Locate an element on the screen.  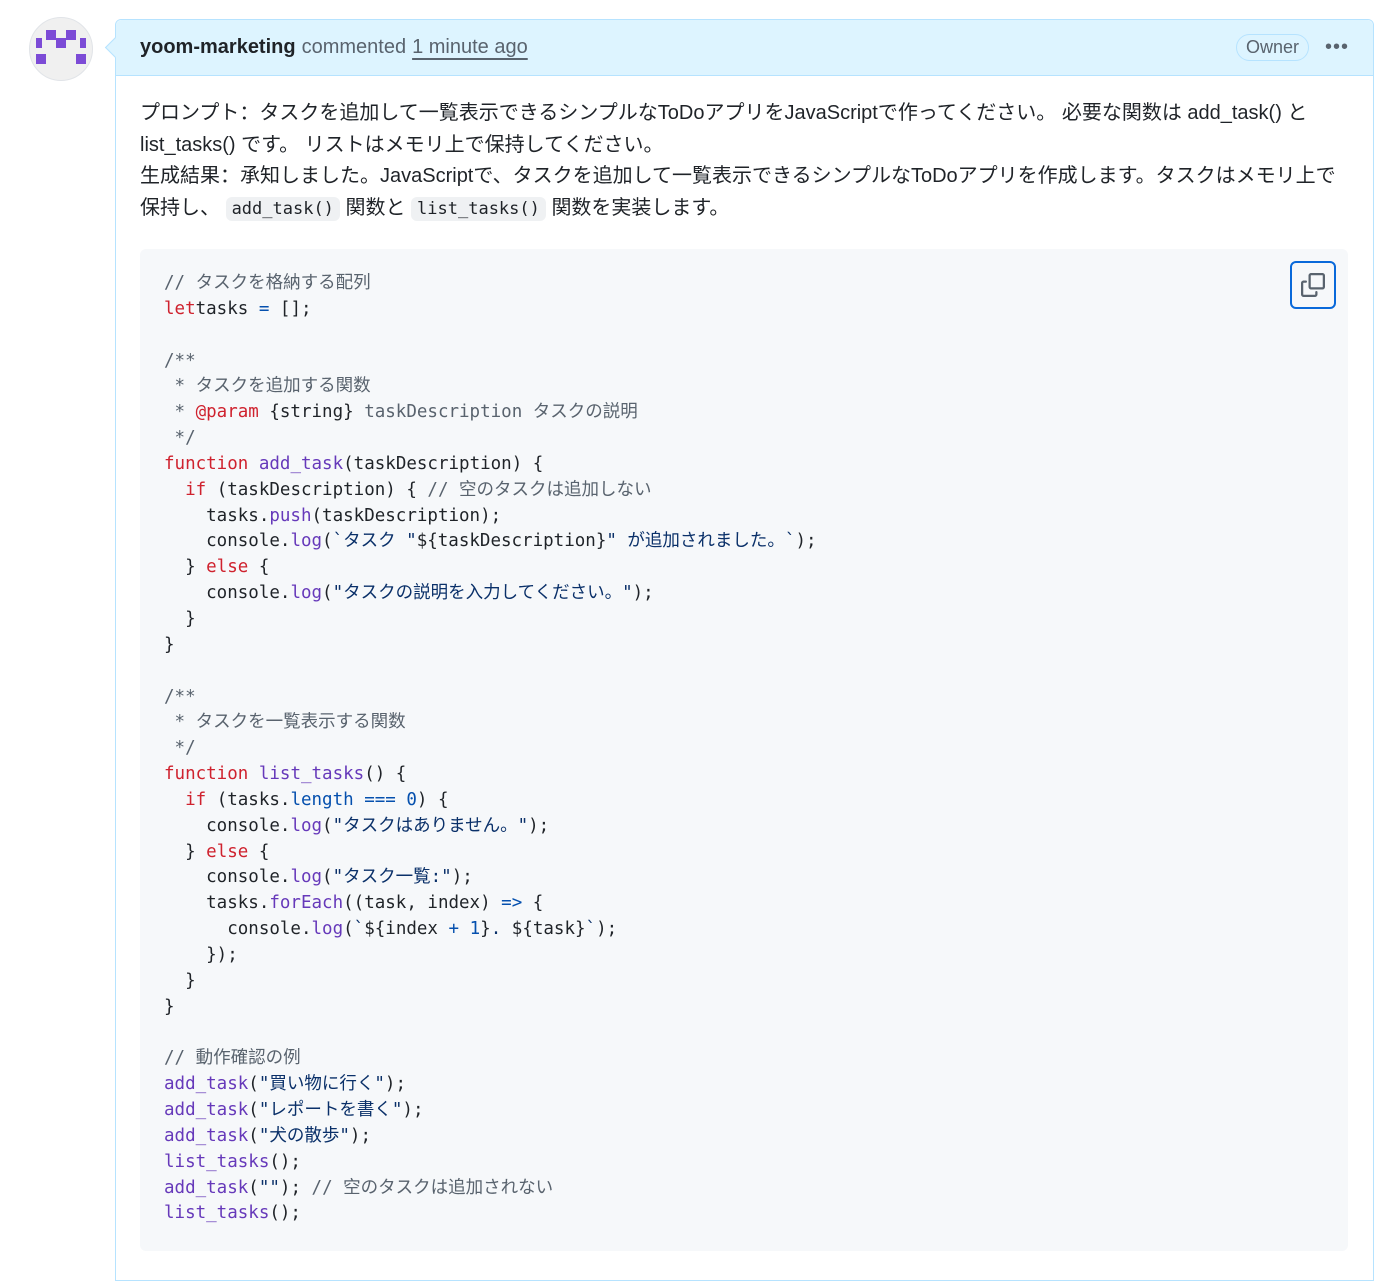
code-token: ${index is located at coordinates (406, 929).